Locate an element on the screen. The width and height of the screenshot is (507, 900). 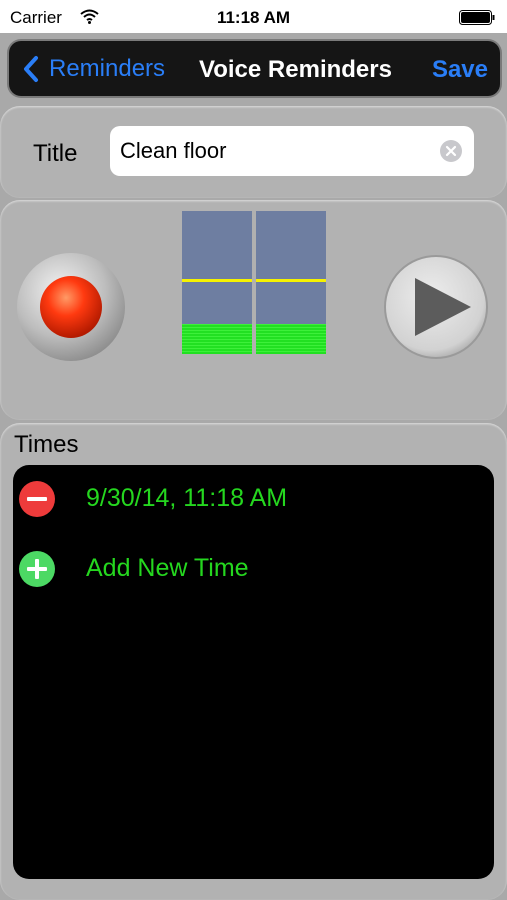
play-button is located at coordinates (436, 307).